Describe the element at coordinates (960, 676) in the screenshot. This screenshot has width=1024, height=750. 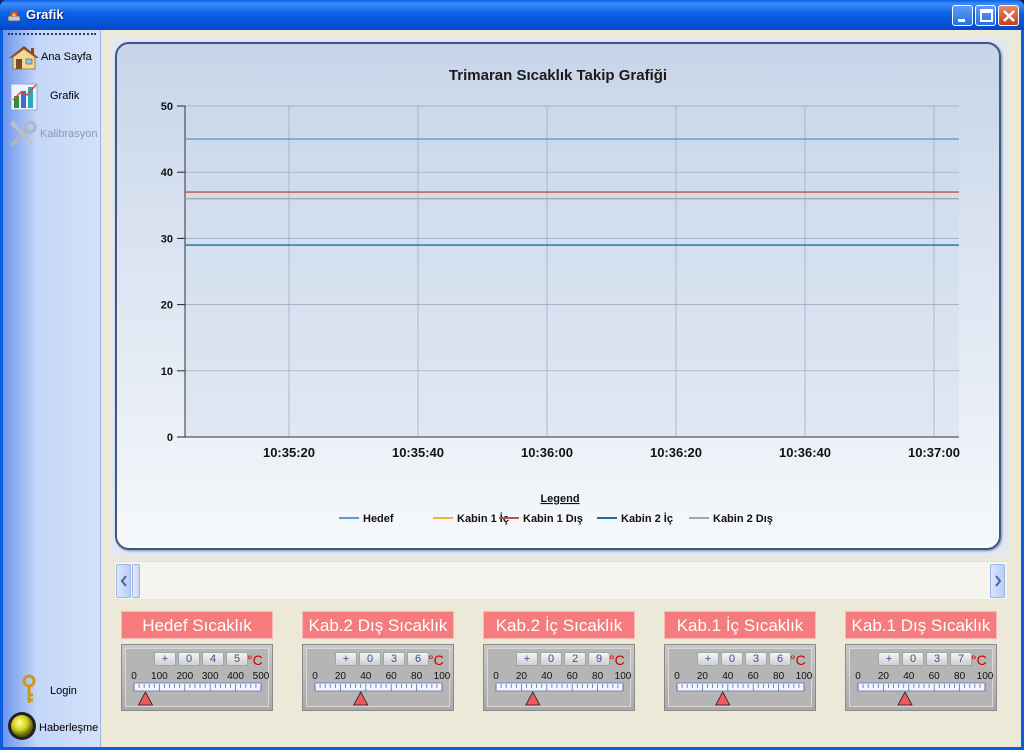
I see `gauge-scale-label: 80` at that location.